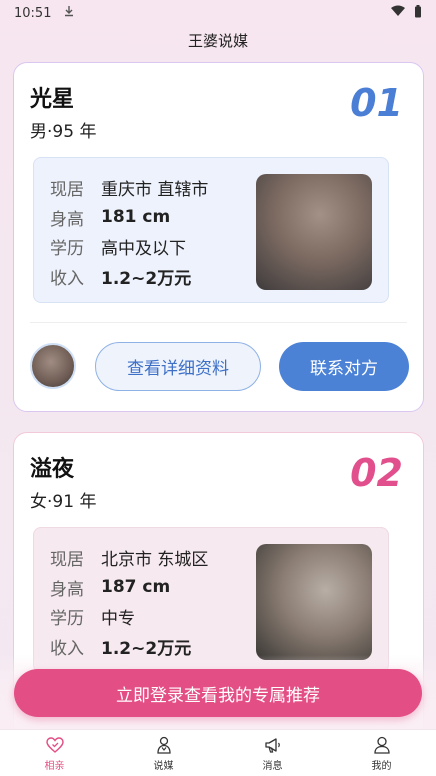 Image resolution: width=436 pixels, height=776 pixels. I want to click on page-title: 王婆说媒, so click(217, 41).